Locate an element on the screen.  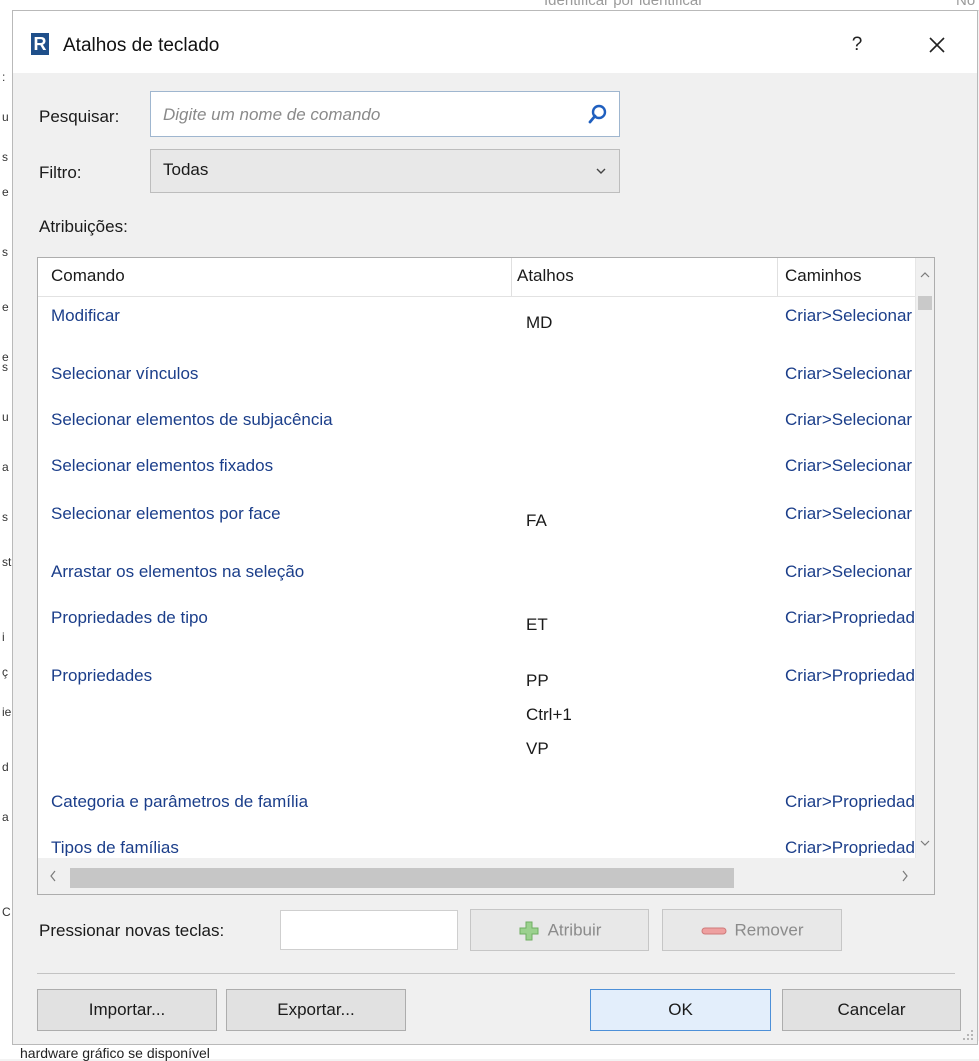
command-cell: Arrastar os elementos na seleção is located at coordinates (178, 571).